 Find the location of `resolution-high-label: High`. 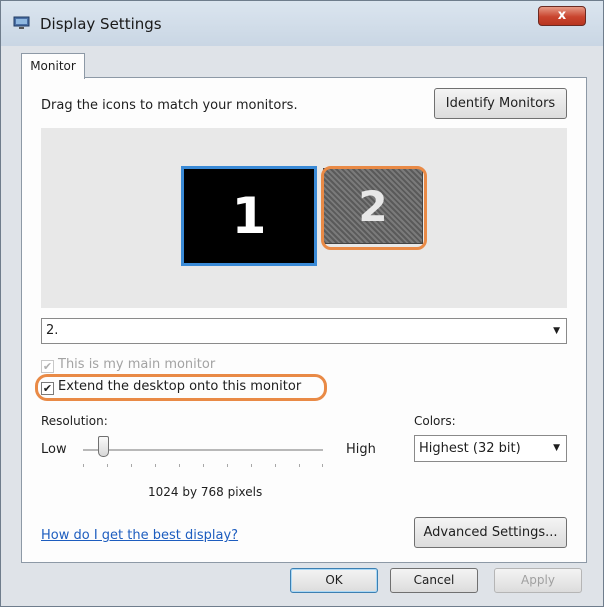

resolution-high-label: High is located at coordinates (361, 449).